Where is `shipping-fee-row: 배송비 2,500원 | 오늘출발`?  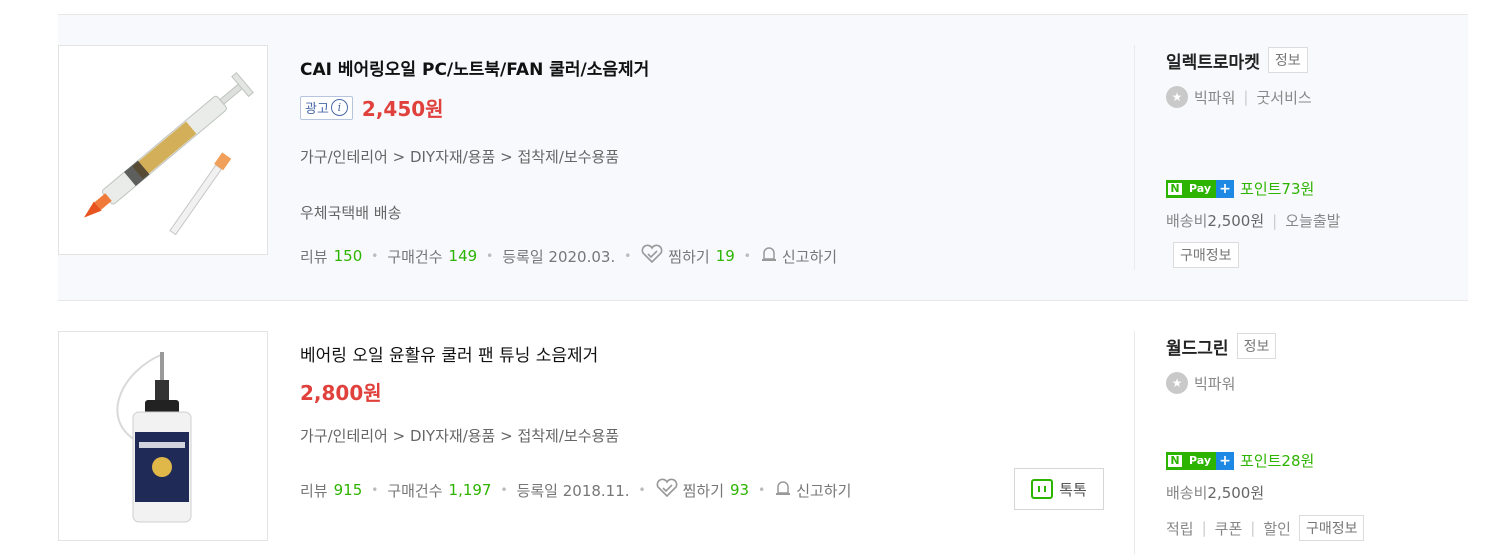 shipping-fee-row: 배송비 2,500원 | 오늘출발 is located at coordinates (1253, 220).